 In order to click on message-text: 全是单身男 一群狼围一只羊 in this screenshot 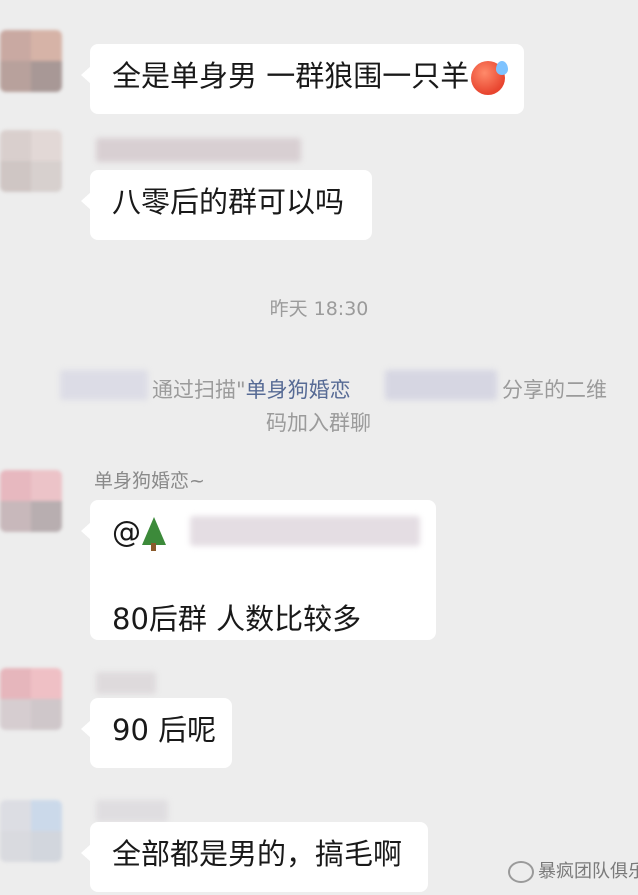, I will do `click(291, 76)`.